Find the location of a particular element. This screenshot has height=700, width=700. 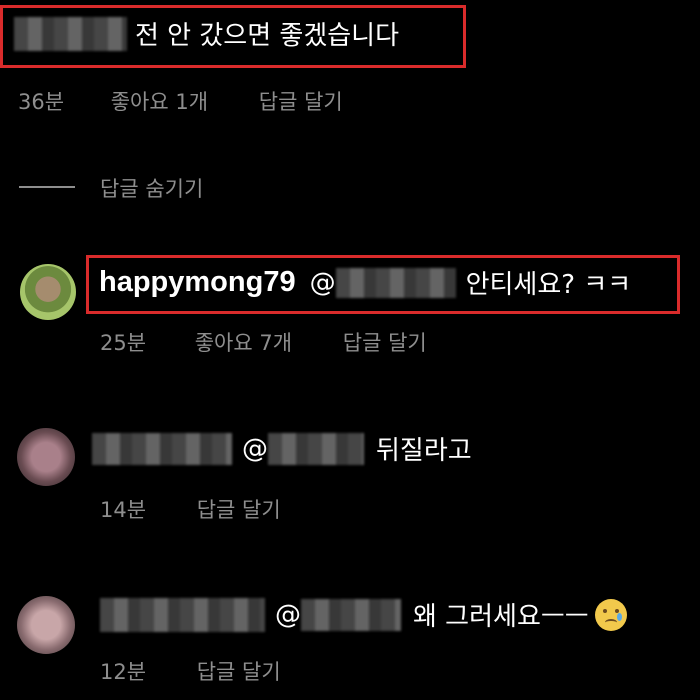

comment-2-likes: 좋아요 7개 is located at coordinates (243, 342).